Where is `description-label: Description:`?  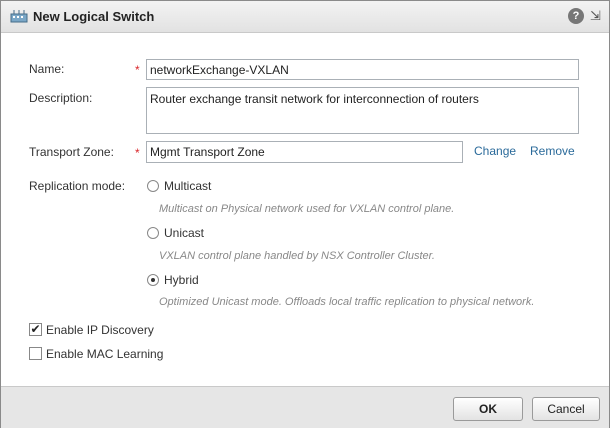 description-label: Description: is located at coordinates (61, 98).